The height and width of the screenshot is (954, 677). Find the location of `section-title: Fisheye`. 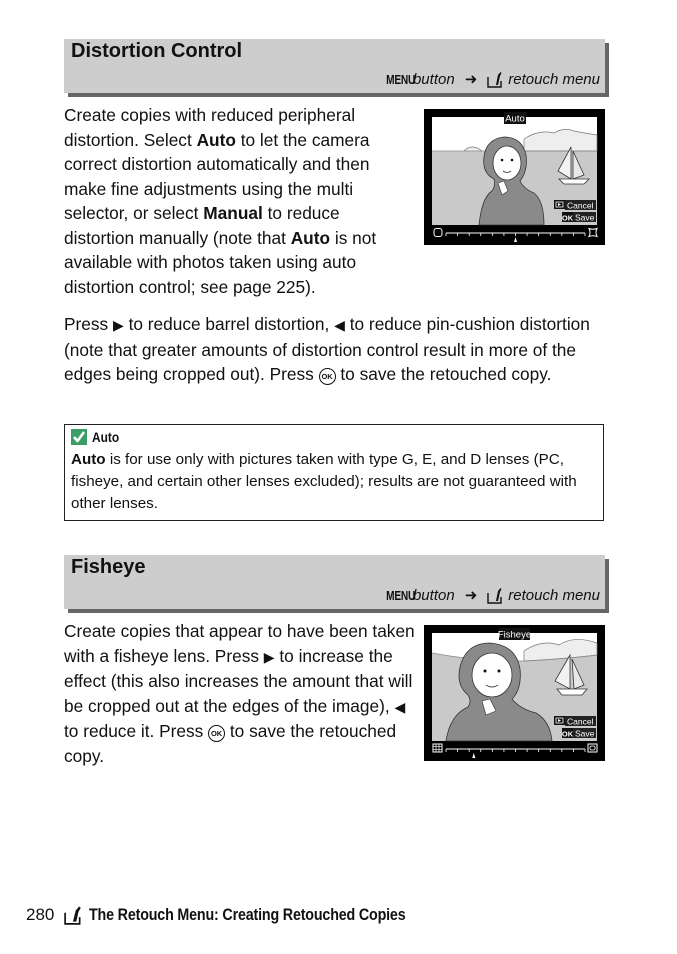

section-title: Fisheye is located at coordinates (108, 567).